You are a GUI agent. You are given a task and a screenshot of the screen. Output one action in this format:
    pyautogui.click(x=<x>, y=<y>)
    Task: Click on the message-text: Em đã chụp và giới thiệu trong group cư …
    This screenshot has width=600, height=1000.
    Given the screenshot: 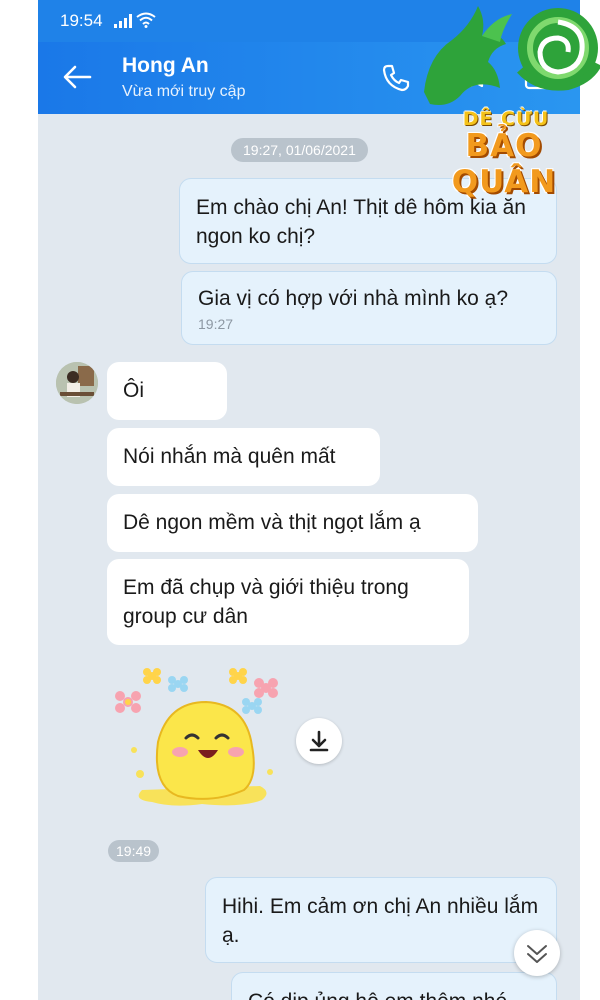 What is the action you would take?
    pyautogui.click(x=266, y=602)
    